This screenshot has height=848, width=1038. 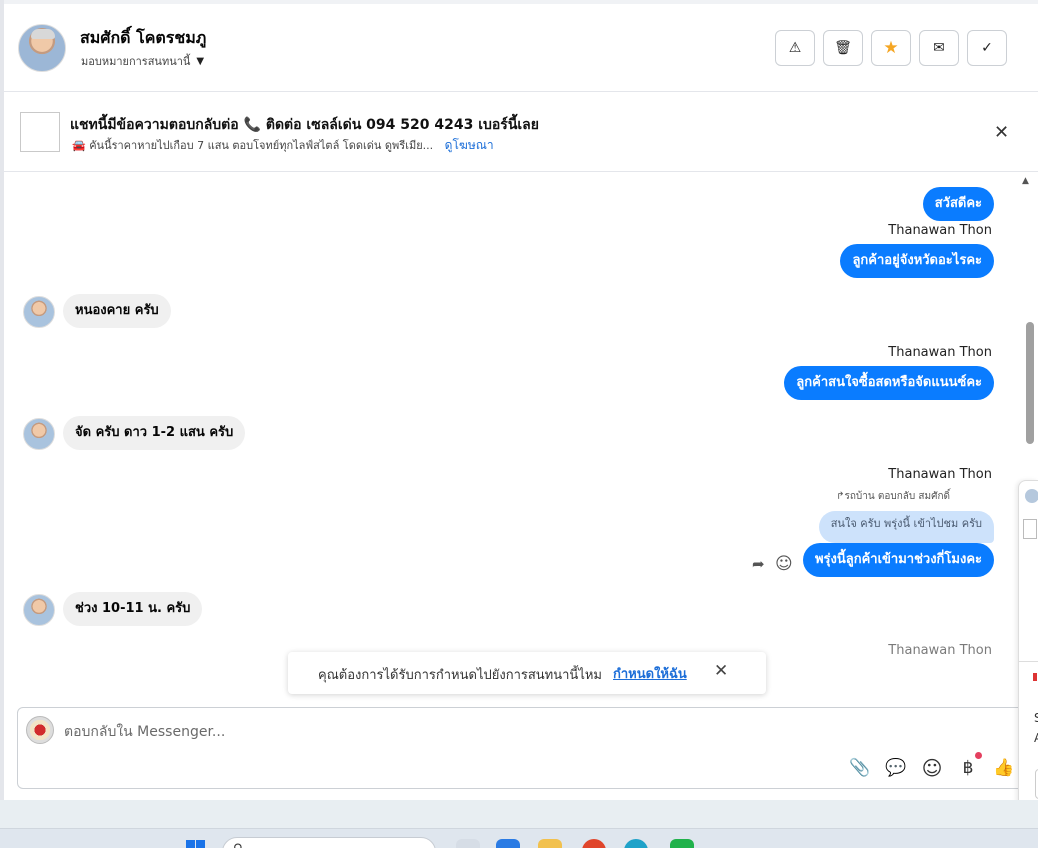 I want to click on peek-thumbnail, so click(x=1030, y=529).